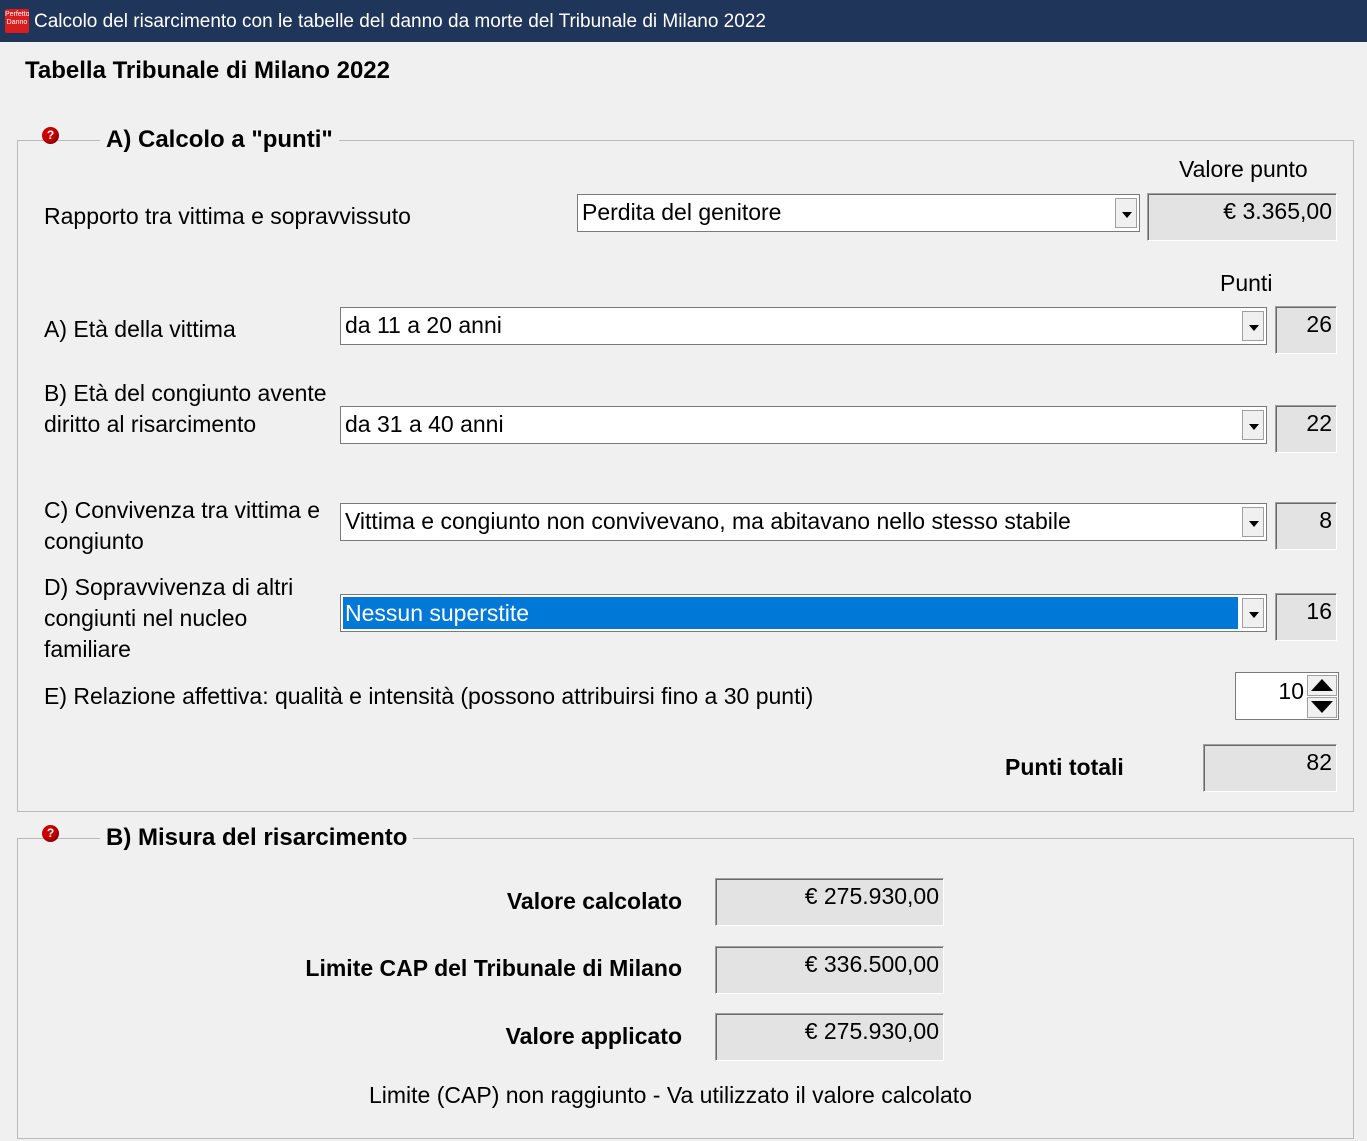 The width and height of the screenshot is (1367, 1141). I want to click on valore-applicato-label: Valore applicato, so click(593, 1036).